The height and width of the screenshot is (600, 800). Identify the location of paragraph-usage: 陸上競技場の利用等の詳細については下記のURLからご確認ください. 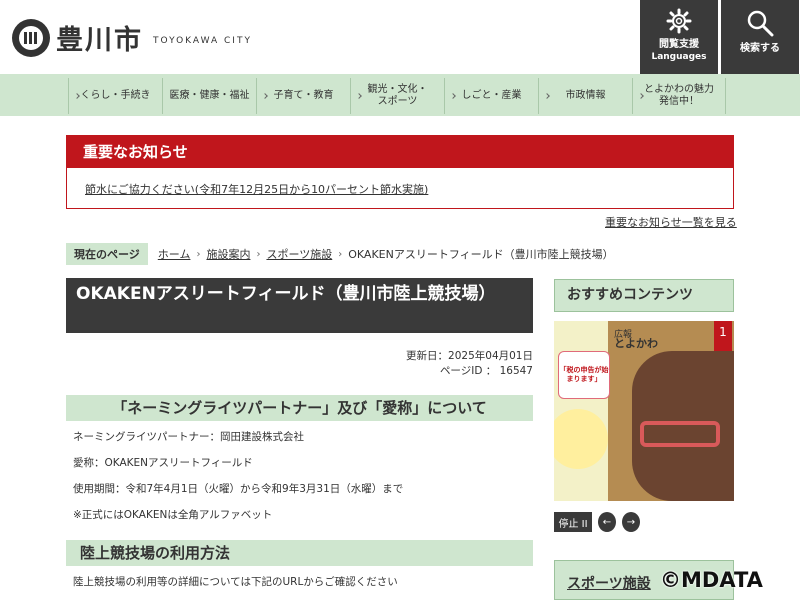
(235, 582).